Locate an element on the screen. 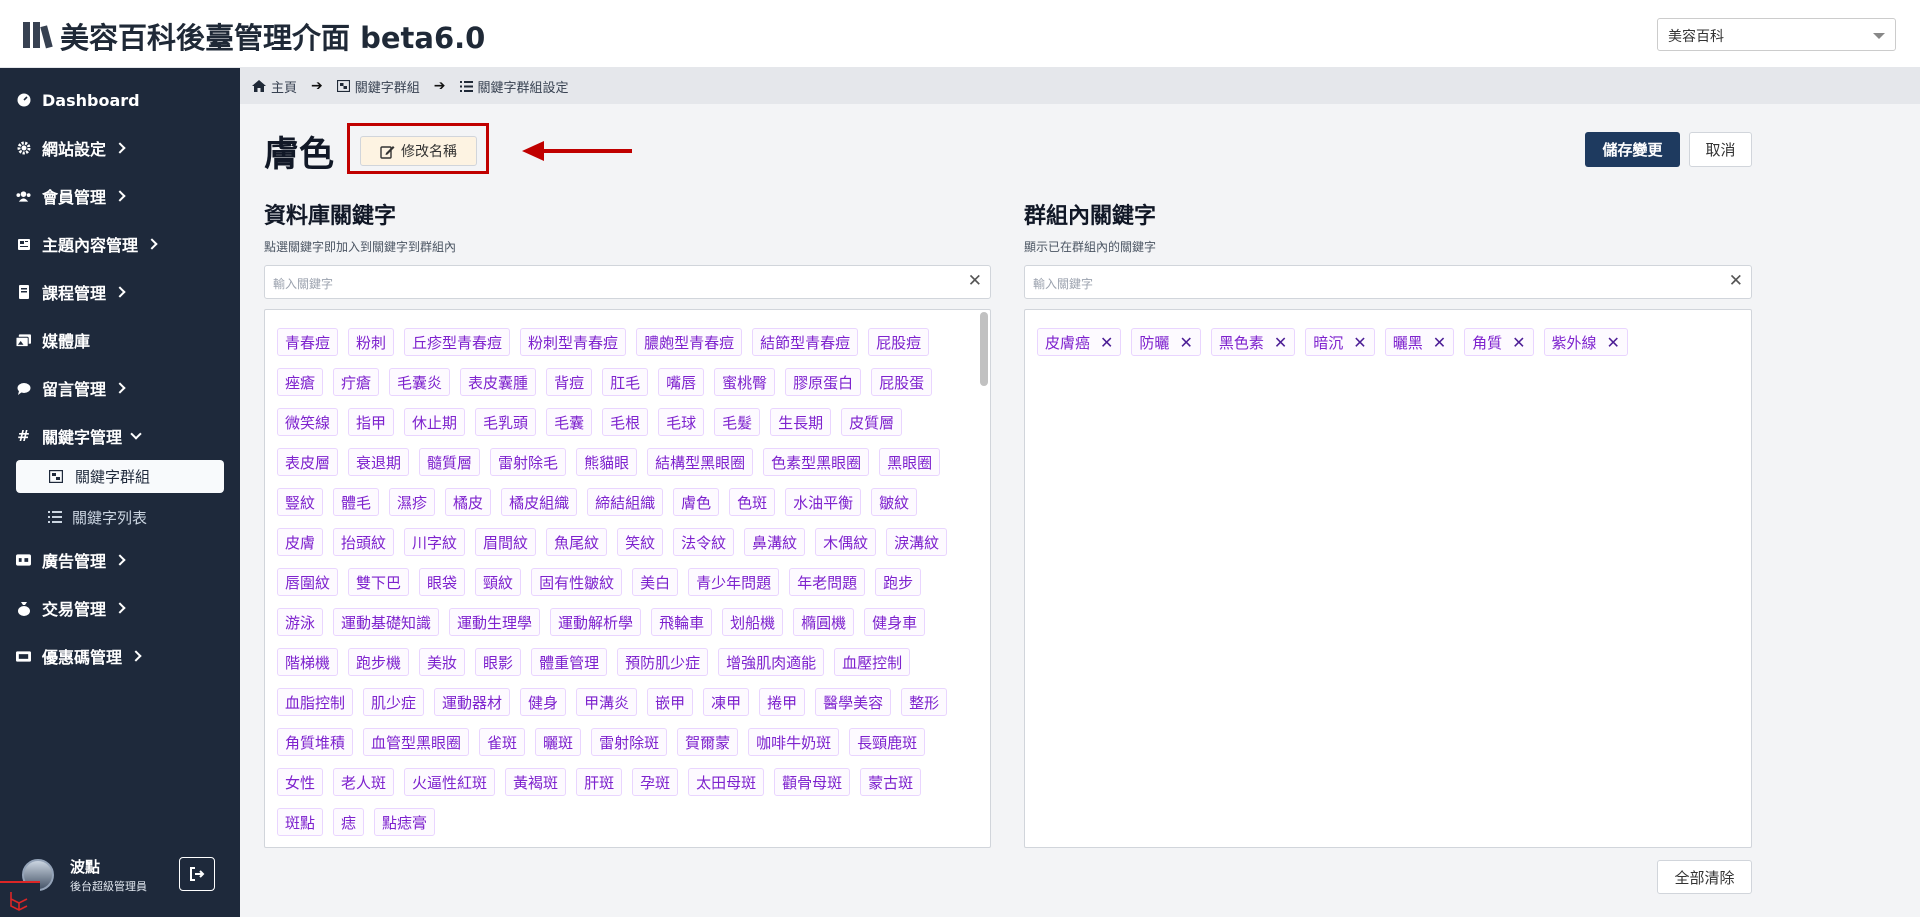 The width and height of the screenshot is (1920, 917). logout-button is located at coordinates (197, 874).